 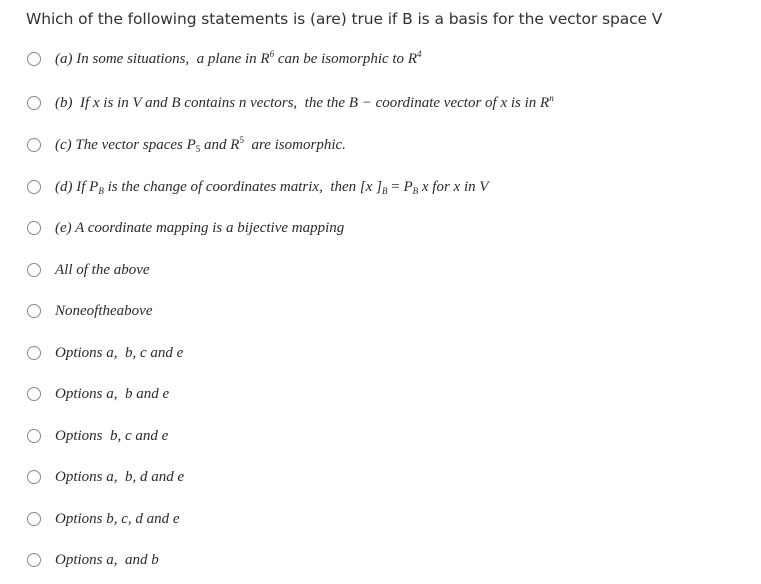 What do you see at coordinates (215, 144) in the screenshot?
I see `option-text: and` at bounding box center [215, 144].